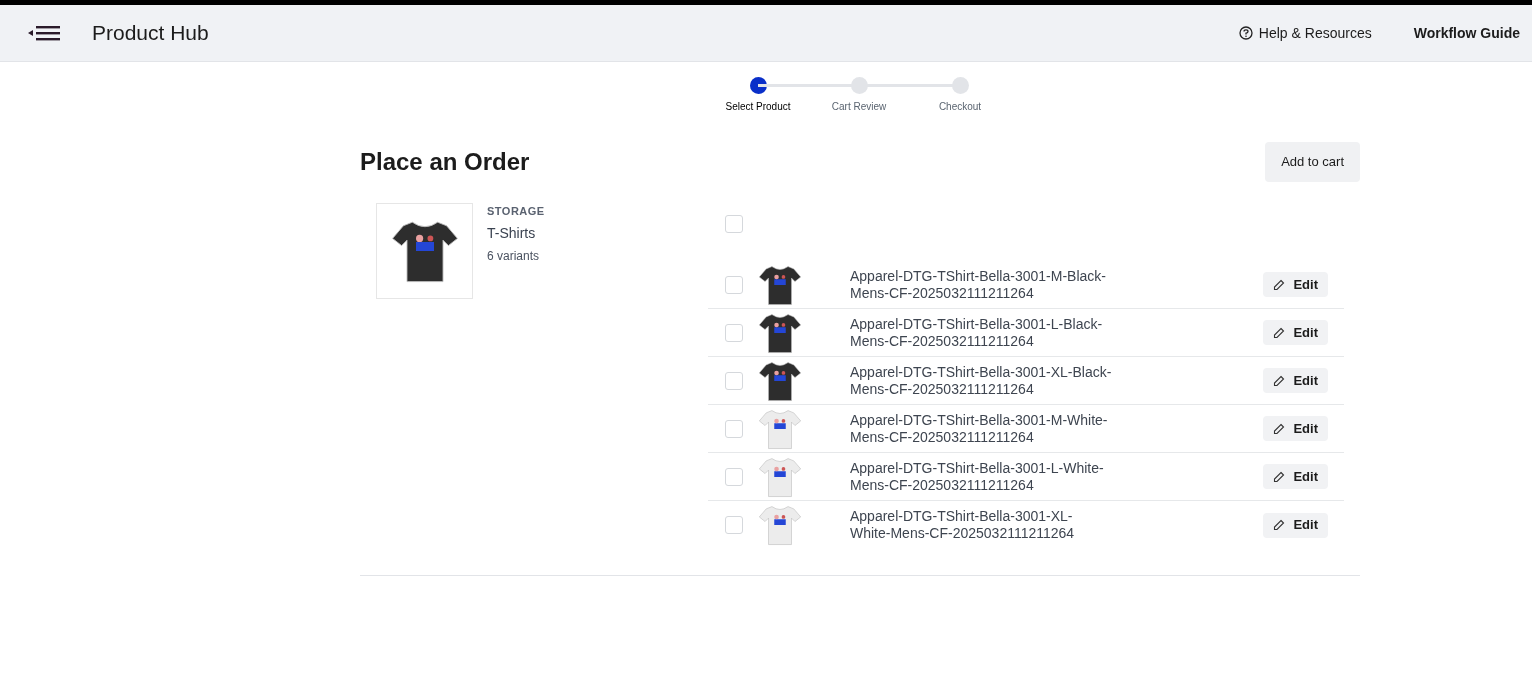 This screenshot has height=690, width=1532. What do you see at coordinates (963, 525) in the screenshot?
I see `variant-name: Apparel-DTG-TShirt-Bella-3001-XL-White-Mens-CF-2025032111211264` at bounding box center [963, 525].